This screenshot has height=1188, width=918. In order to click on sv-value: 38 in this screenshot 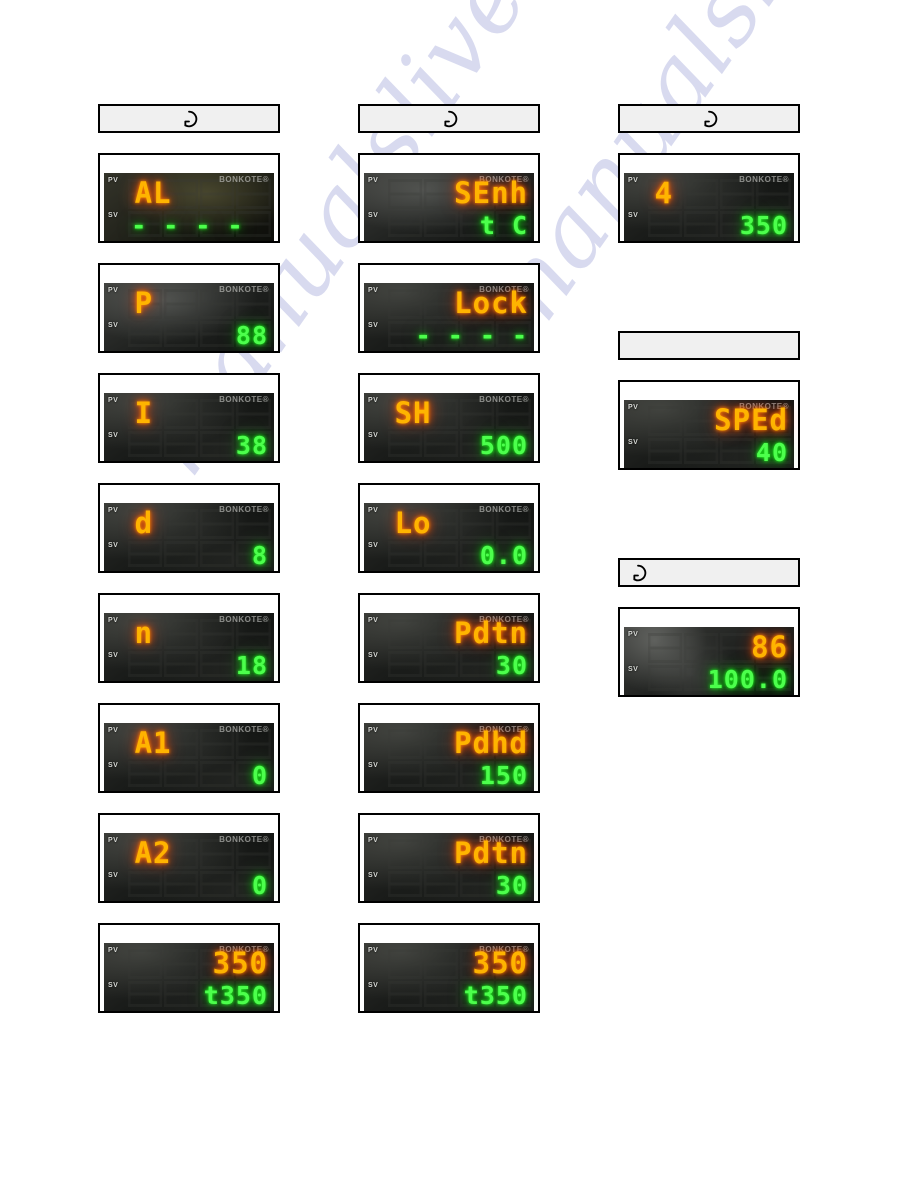, I will do `click(251, 445)`.